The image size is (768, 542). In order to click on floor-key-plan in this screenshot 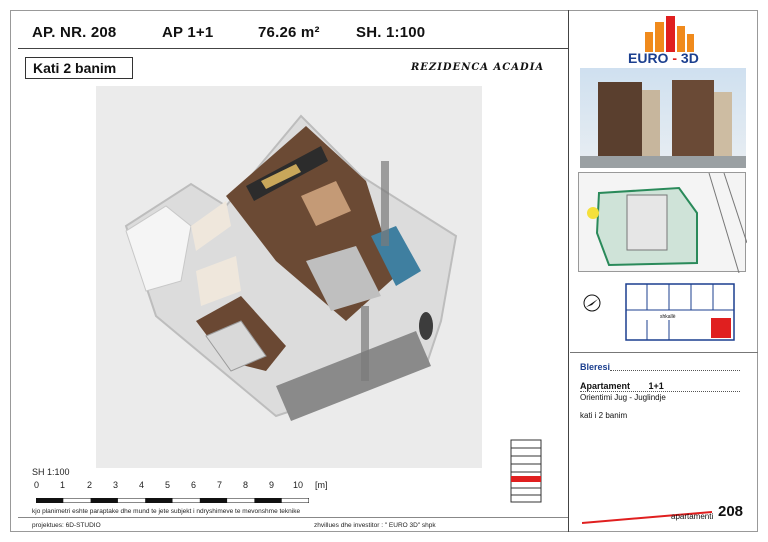, I will do `click(680, 312)`.